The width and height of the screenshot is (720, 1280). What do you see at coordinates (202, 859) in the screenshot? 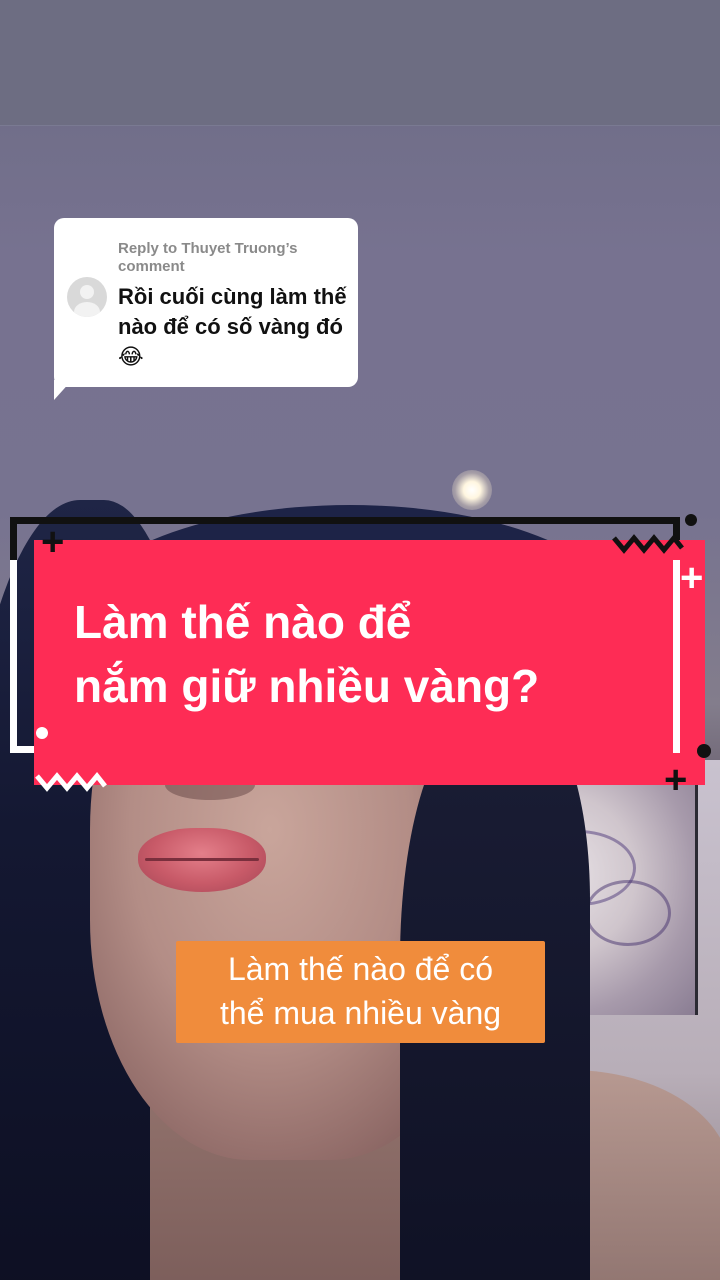
I see `person-lip-line` at bounding box center [202, 859].